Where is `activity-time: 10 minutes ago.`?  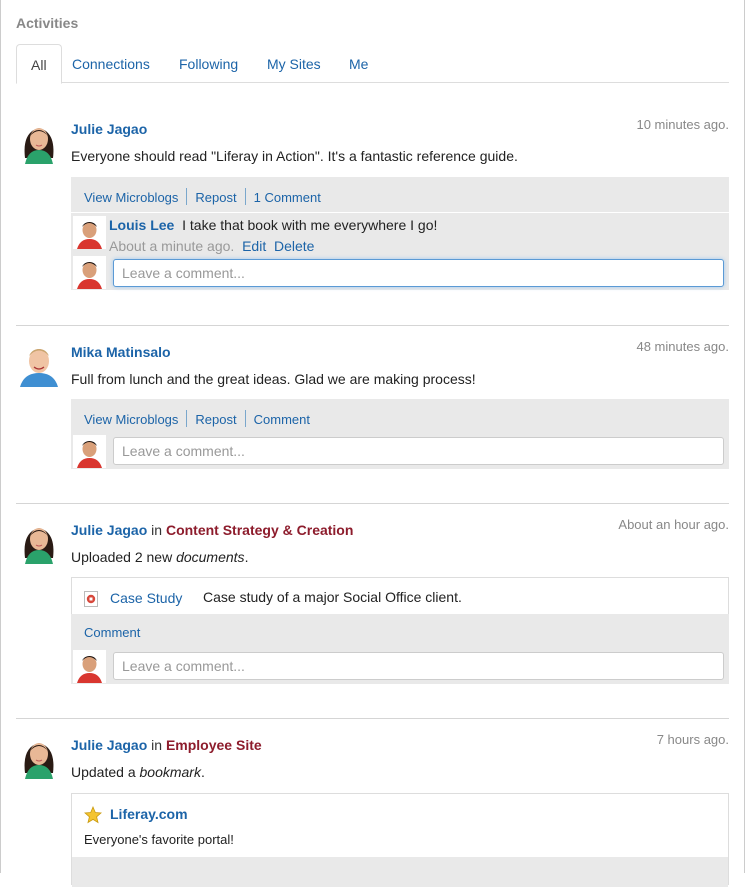
activity-time: 10 minutes ago. is located at coordinates (682, 124).